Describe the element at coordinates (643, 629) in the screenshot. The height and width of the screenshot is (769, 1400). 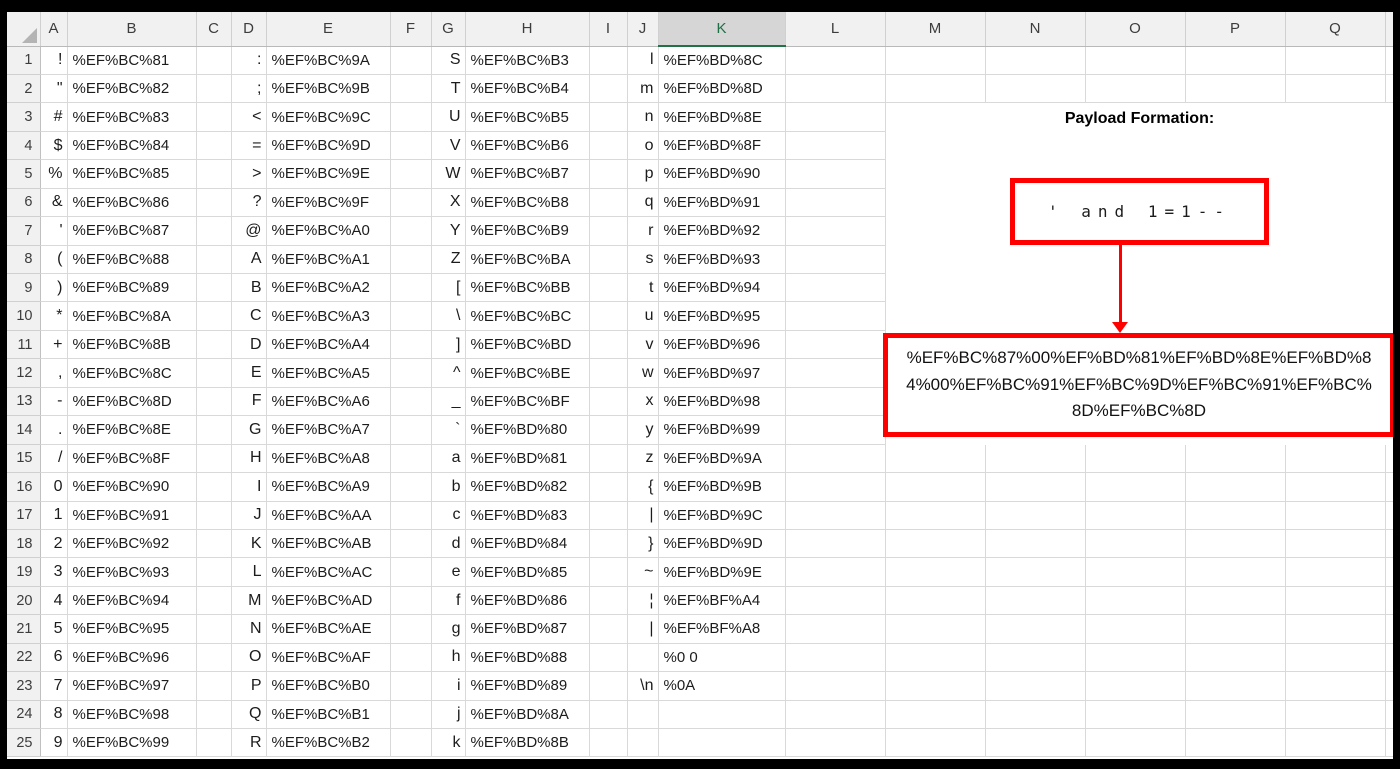
I see `cell-char-J: |` at that location.